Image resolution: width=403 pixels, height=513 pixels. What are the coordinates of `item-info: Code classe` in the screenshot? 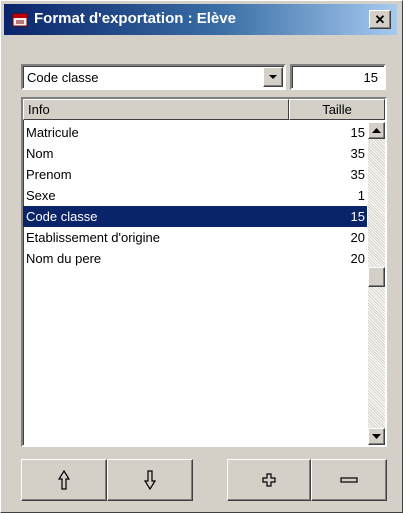 It's located at (62, 216).